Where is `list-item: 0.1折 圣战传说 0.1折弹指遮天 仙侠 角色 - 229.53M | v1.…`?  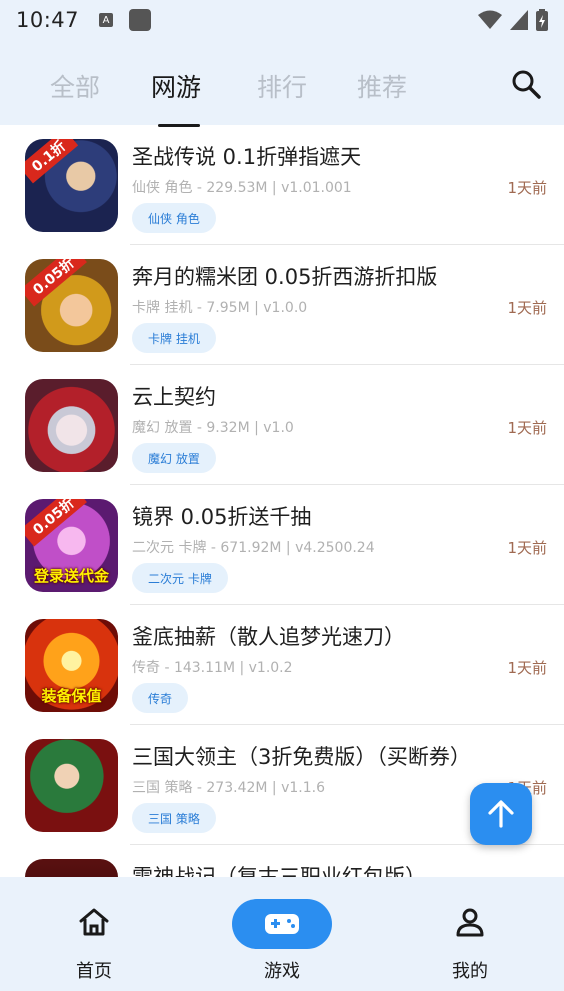
list-item: 0.1折 圣战传说 0.1折弹指遮天 仙侠 角色 - 229.53M | v1.… is located at coordinates (282, 185).